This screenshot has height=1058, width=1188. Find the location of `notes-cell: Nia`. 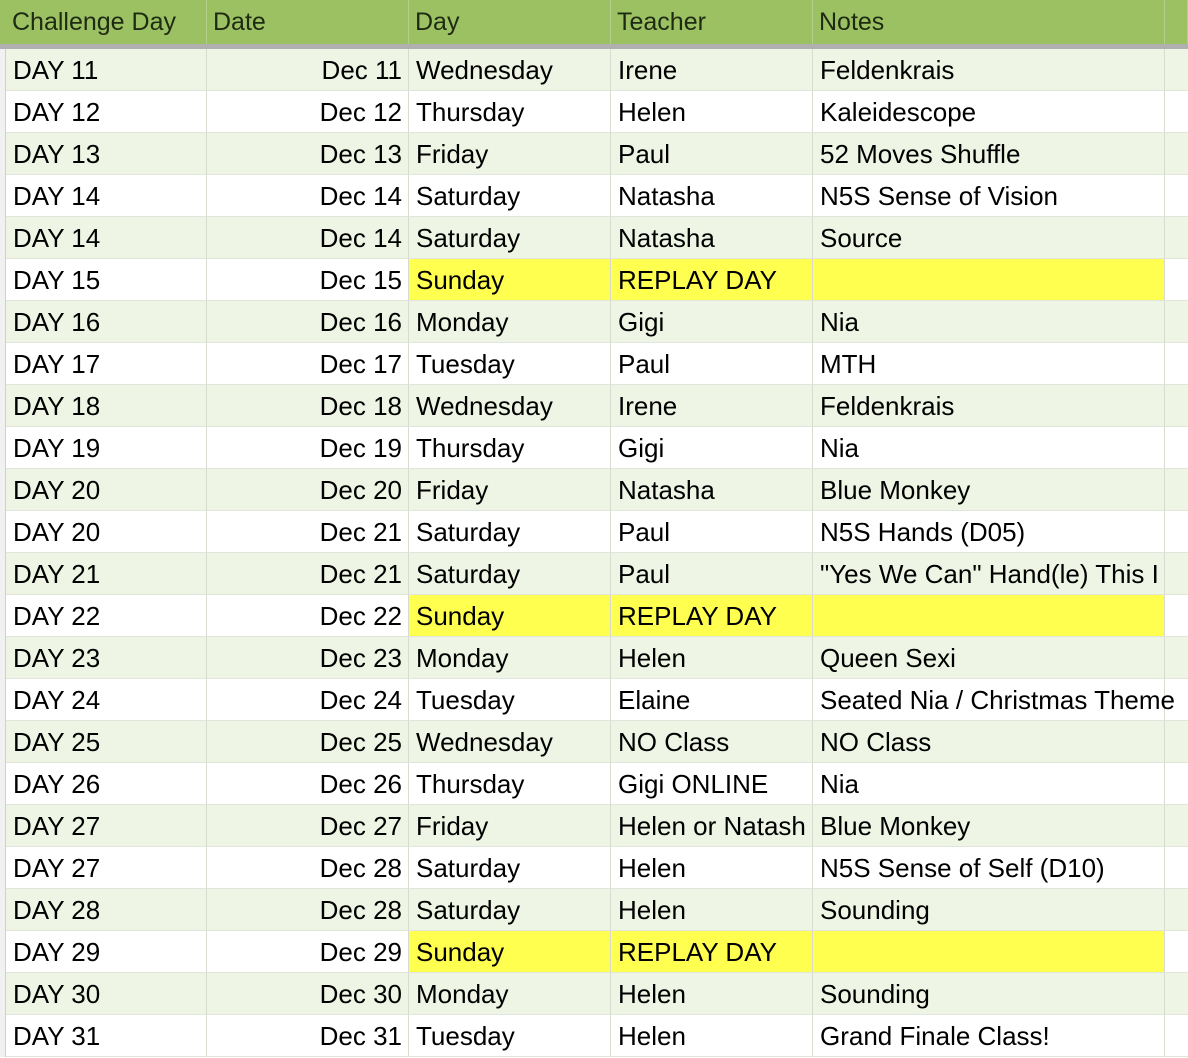

notes-cell: Nia is located at coordinates (989, 448).